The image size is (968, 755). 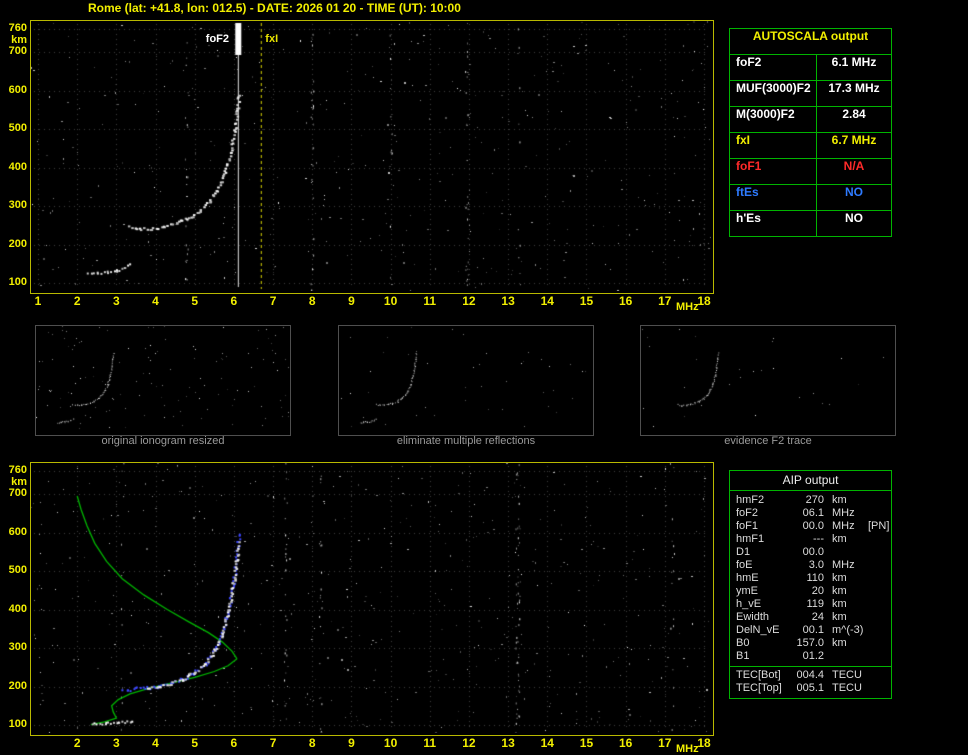 I want to click on aip-row: hmF1 --- km, so click(x=810, y=539).